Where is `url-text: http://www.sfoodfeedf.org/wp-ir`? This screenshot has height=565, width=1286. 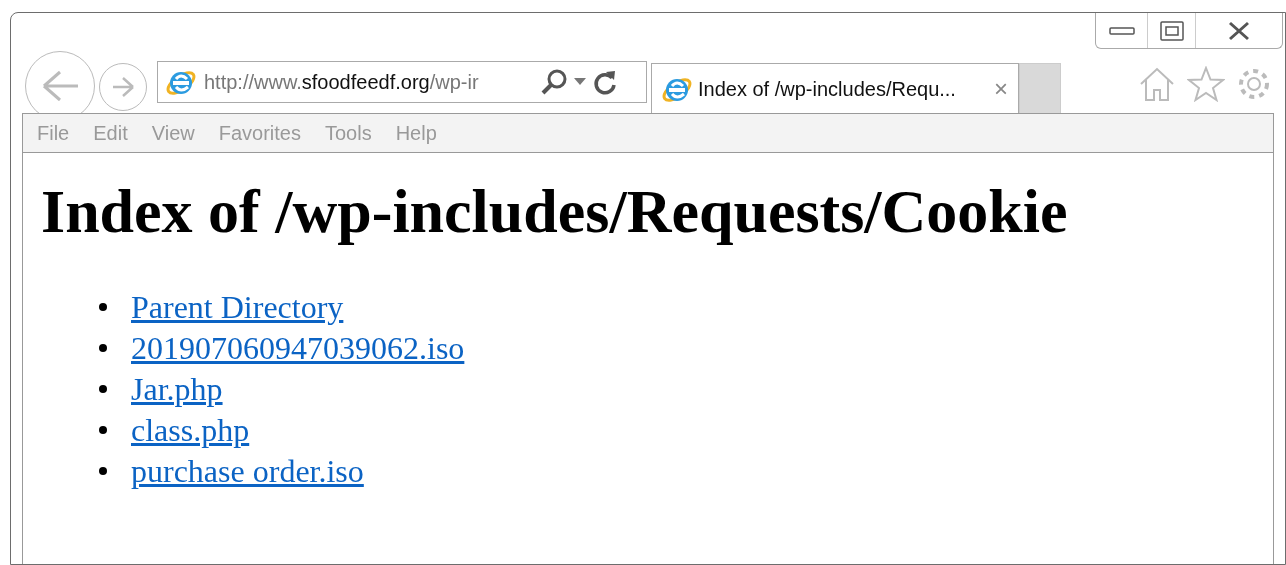 url-text: http://www.sfoodfeedf.org/wp-ir is located at coordinates (342, 82).